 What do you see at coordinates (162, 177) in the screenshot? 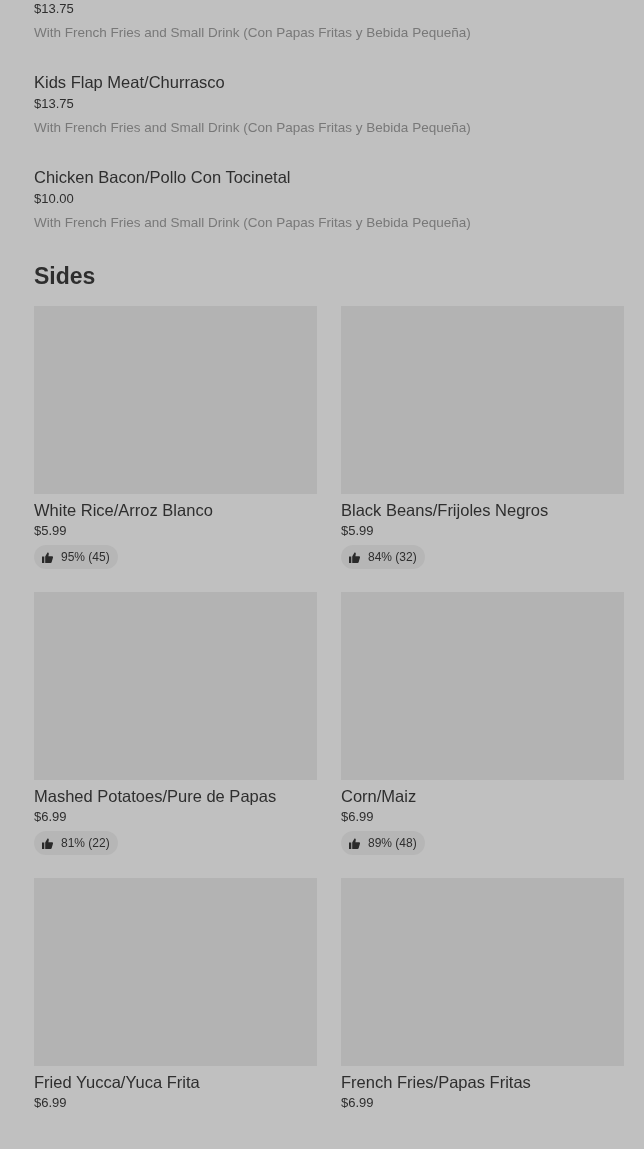
I see `item-name: Chicken Bacon/Pollo Con Tocinetal` at bounding box center [162, 177].